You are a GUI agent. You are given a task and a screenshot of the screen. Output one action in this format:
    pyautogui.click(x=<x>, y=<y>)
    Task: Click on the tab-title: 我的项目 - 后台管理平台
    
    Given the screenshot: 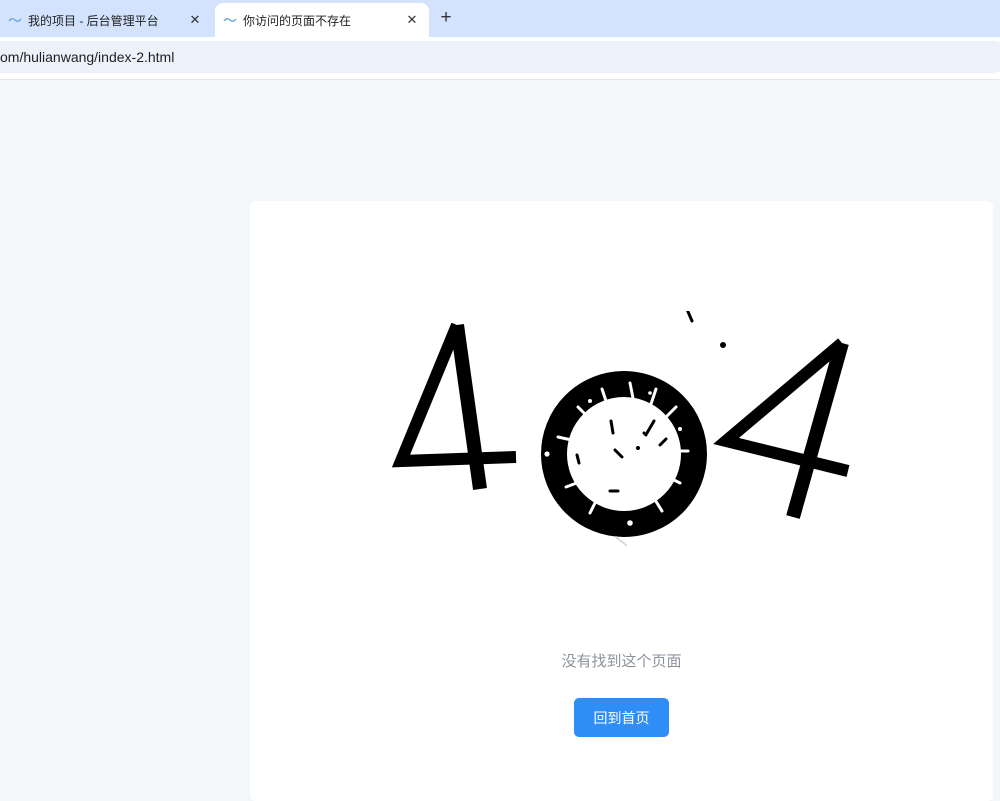 What is the action you would take?
    pyautogui.click(x=93, y=20)
    